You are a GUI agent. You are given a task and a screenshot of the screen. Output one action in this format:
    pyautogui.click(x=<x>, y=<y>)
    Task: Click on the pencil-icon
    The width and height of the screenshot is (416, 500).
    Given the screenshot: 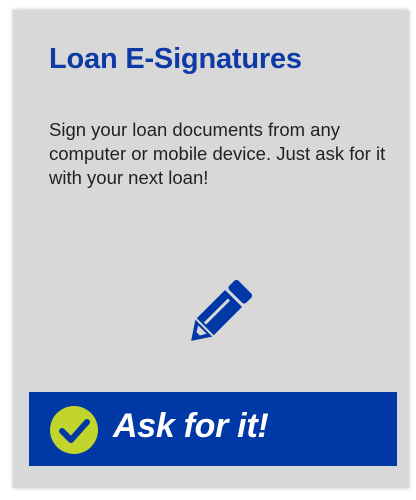 What is the action you would take?
    pyautogui.click(x=222, y=310)
    